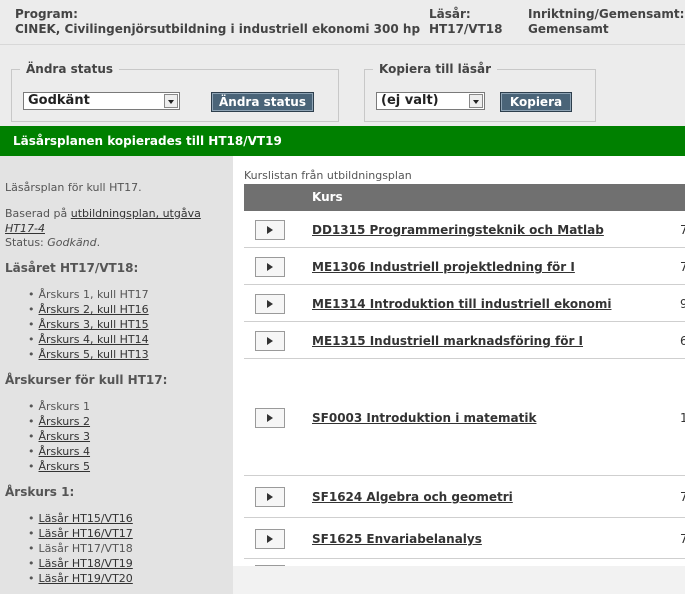 Image resolution: width=685 pixels, height=594 pixels. I want to click on table-row: SF1625 Envariabelanalys 7, so click(464, 538).